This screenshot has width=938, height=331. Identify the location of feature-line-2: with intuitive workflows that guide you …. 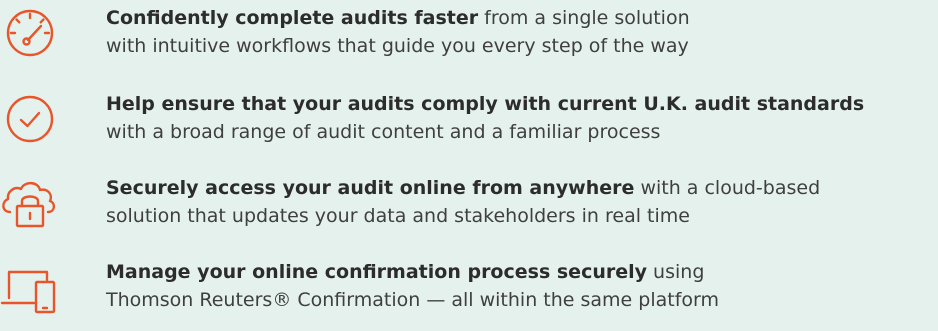
(397, 46).